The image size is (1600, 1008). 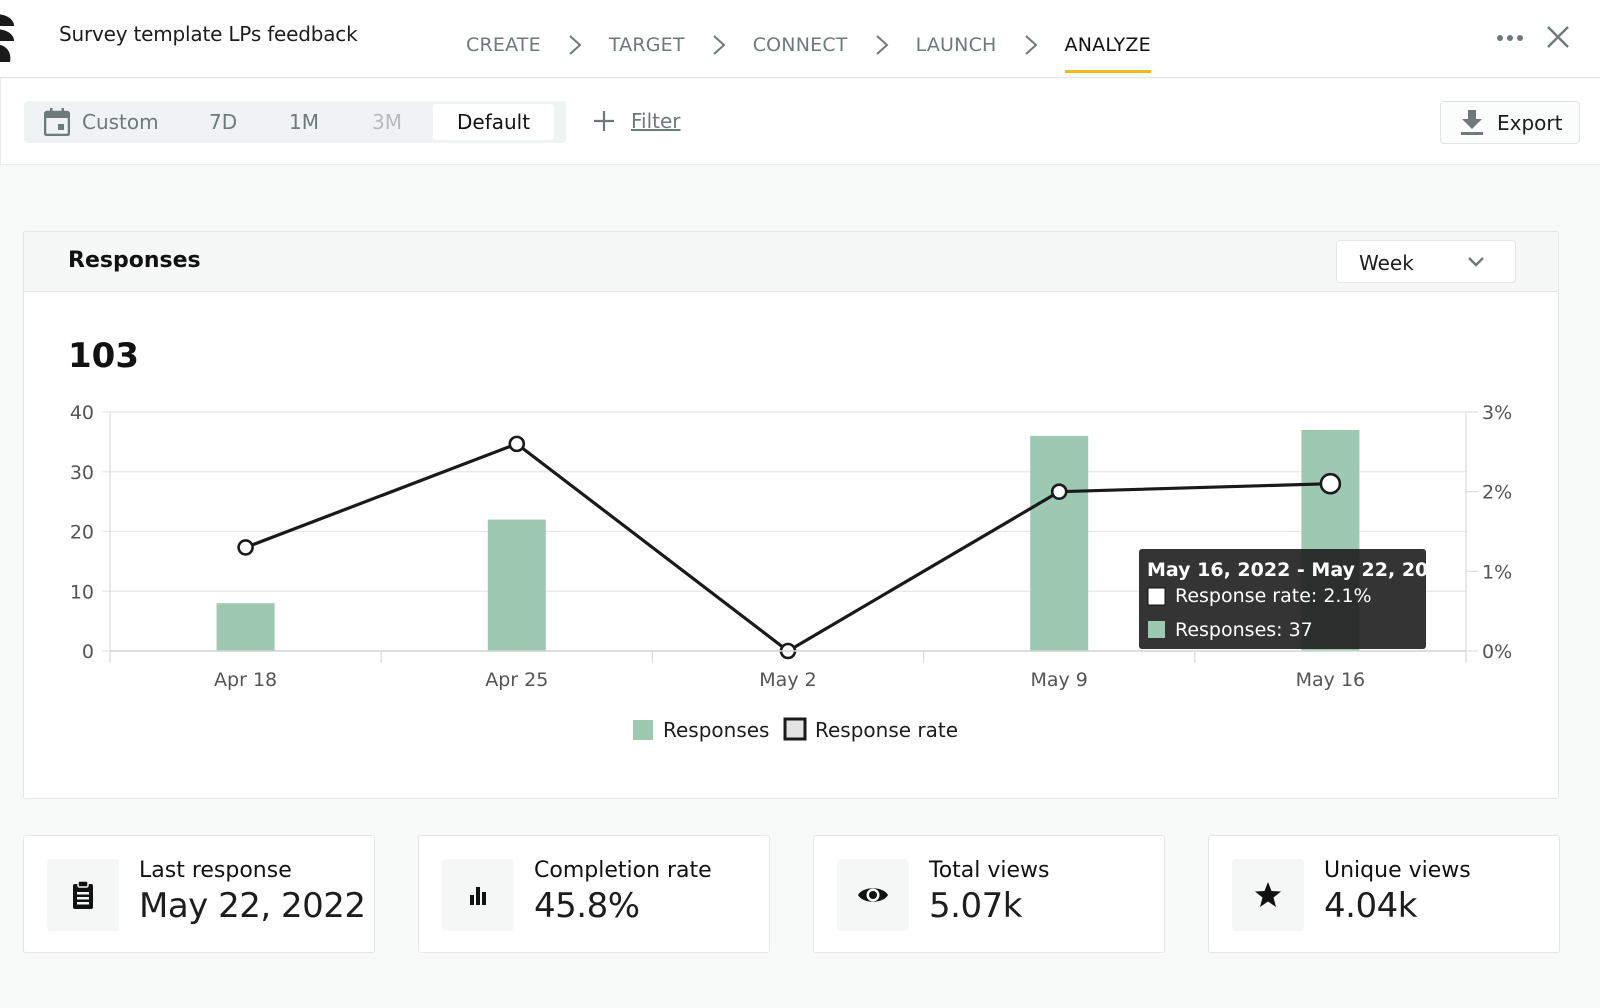 What do you see at coordinates (494, 122) in the screenshot?
I see `range-default: Default` at bounding box center [494, 122].